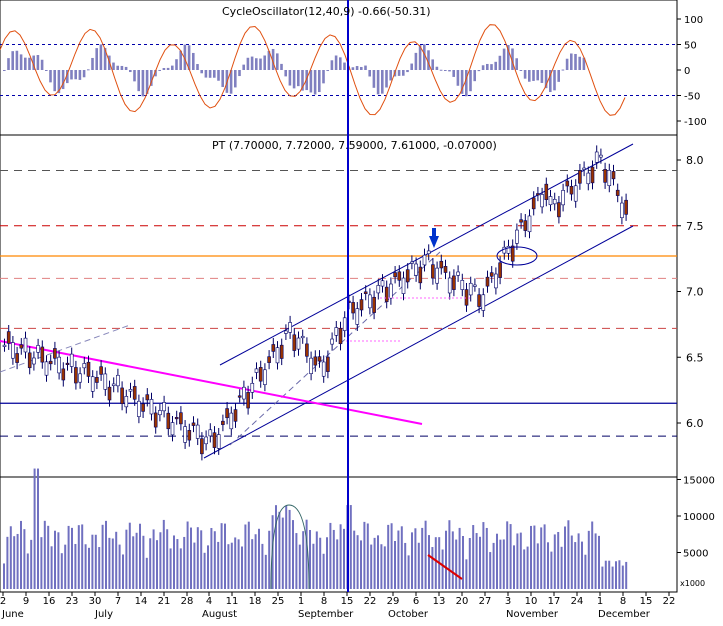 This screenshot has width=723, height=626. Describe the element at coordinates (408, 614) in the screenshot. I see `x-month-label: October` at that location.